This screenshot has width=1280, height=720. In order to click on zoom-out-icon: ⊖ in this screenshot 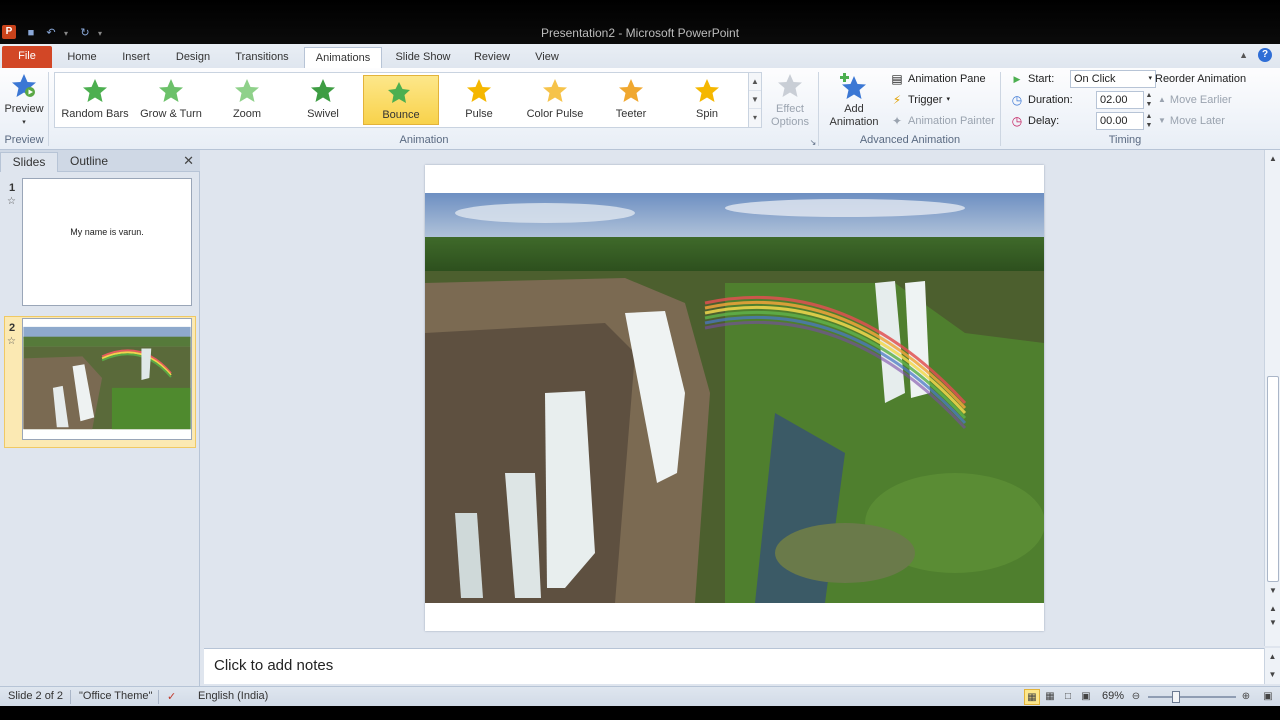, I will do `click(1136, 697)`.